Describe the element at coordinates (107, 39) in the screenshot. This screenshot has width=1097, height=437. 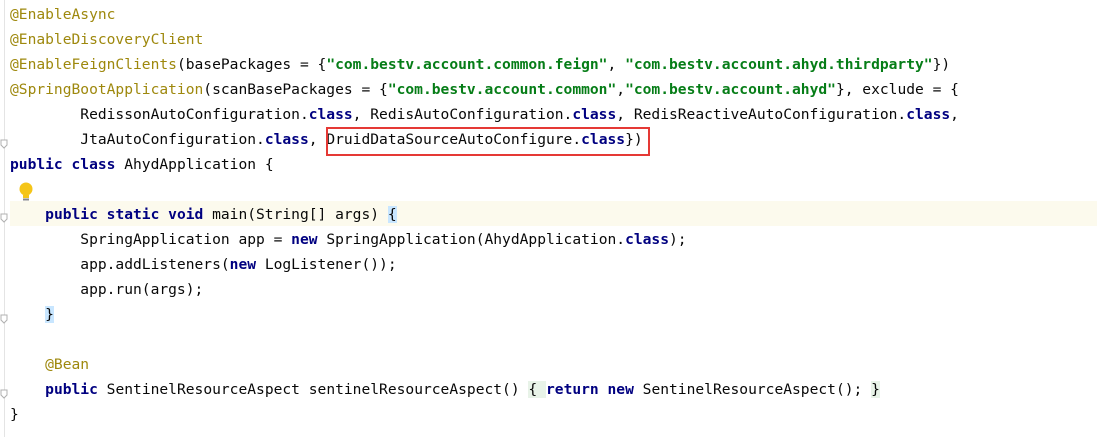
I see `code-token: @EnableDiscoveryClient` at that location.